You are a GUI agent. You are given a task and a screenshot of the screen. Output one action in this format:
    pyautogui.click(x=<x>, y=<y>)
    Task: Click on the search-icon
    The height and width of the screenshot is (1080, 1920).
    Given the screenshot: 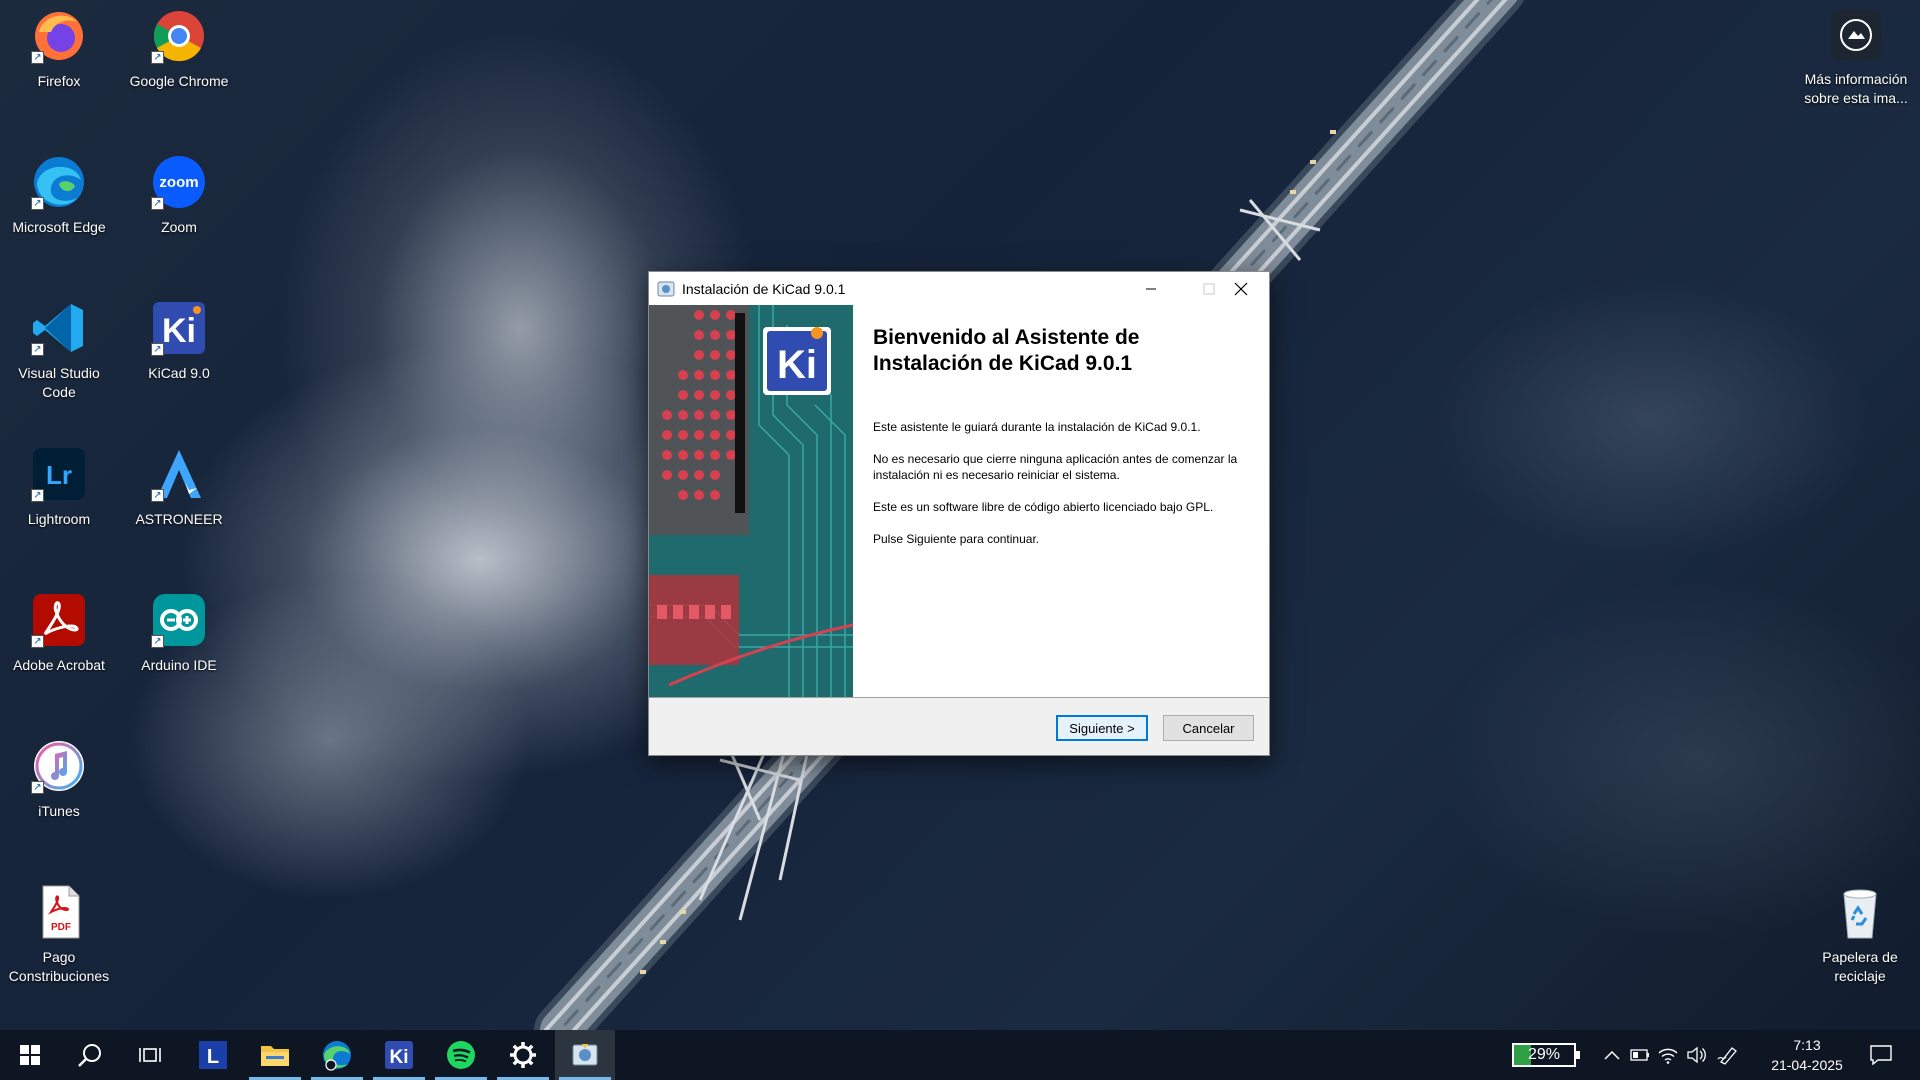 What is the action you would take?
    pyautogui.click(x=89, y=1055)
    